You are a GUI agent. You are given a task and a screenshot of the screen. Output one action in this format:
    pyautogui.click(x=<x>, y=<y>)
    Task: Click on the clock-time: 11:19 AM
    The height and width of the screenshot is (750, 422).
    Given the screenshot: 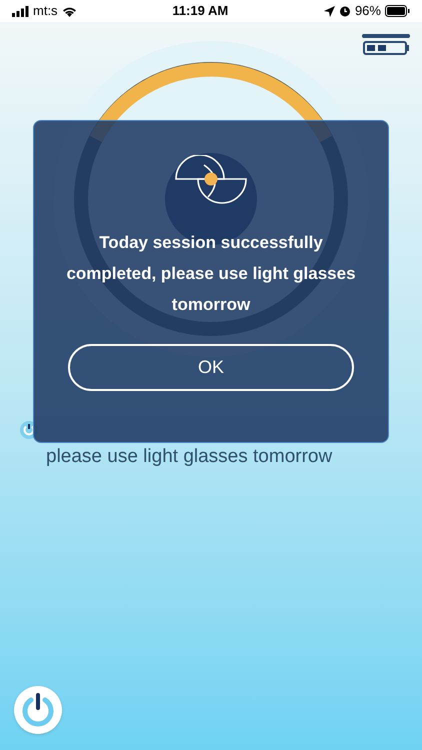 What is the action you would take?
    pyautogui.click(x=200, y=11)
    